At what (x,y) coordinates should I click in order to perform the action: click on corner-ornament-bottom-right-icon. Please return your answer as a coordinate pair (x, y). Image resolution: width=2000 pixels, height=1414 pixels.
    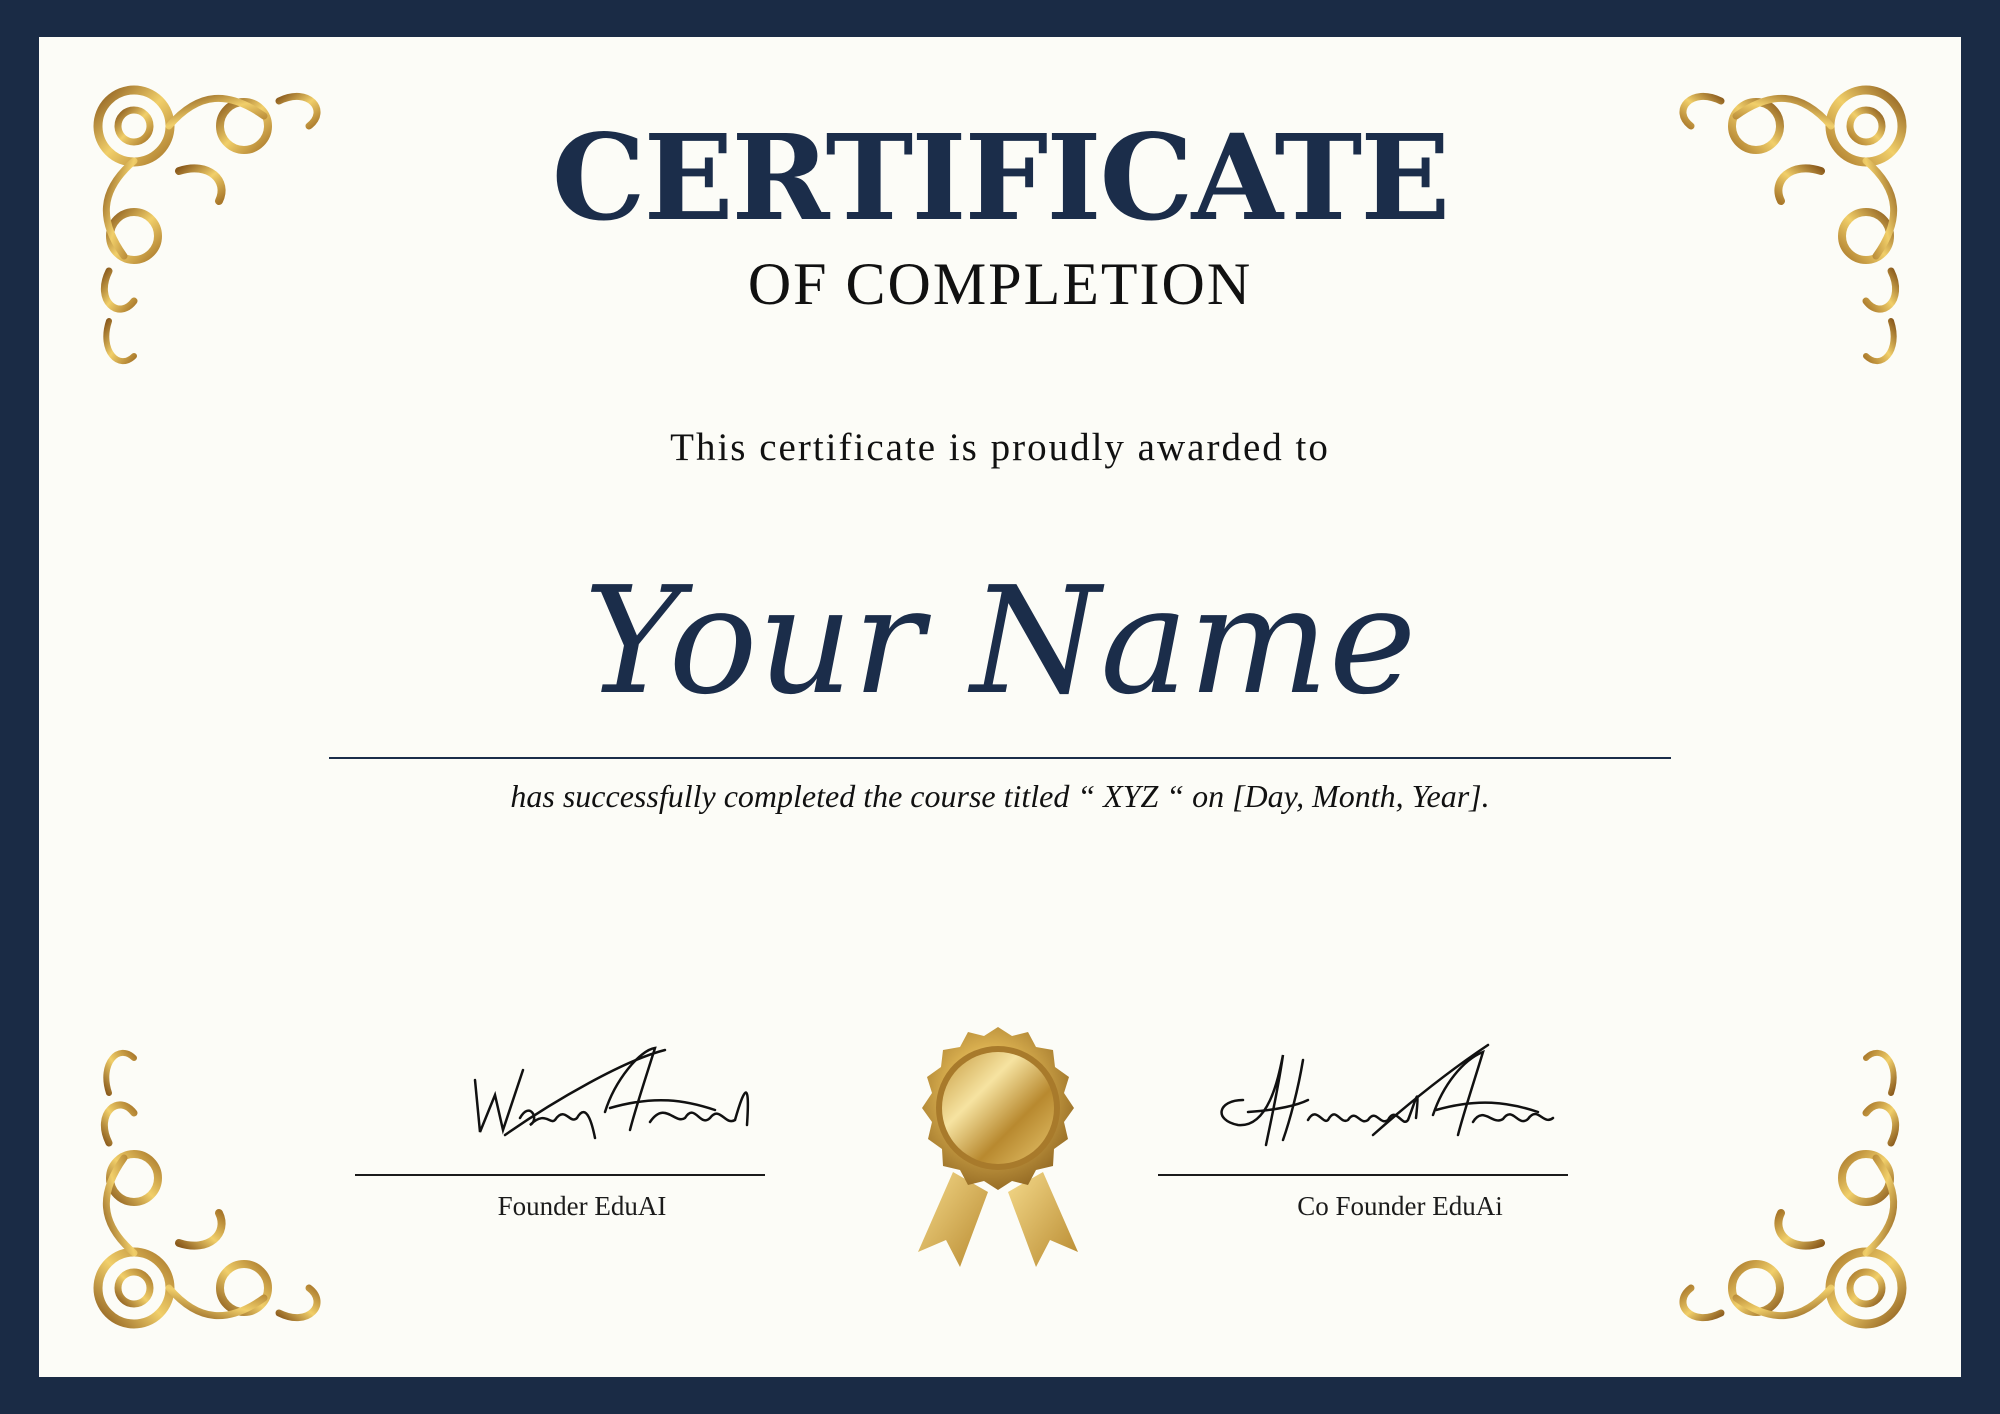
    Looking at the image, I should click on (1741, 1163).